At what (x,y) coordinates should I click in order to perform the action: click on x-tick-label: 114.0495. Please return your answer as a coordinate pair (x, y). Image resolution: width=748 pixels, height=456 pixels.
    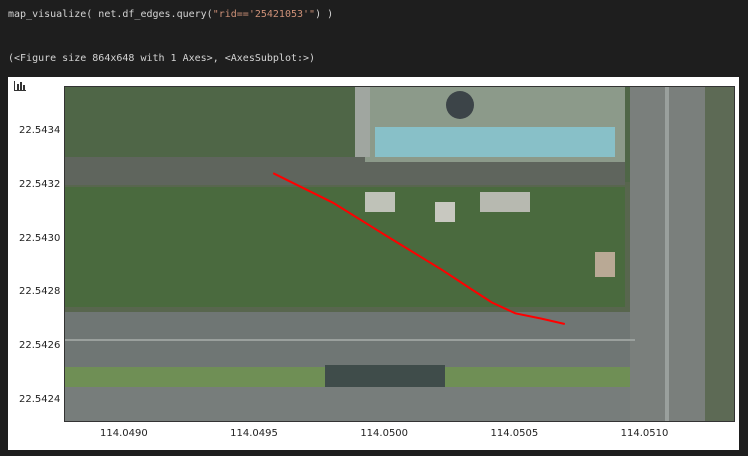
    Looking at the image, I should click on (254, 433).